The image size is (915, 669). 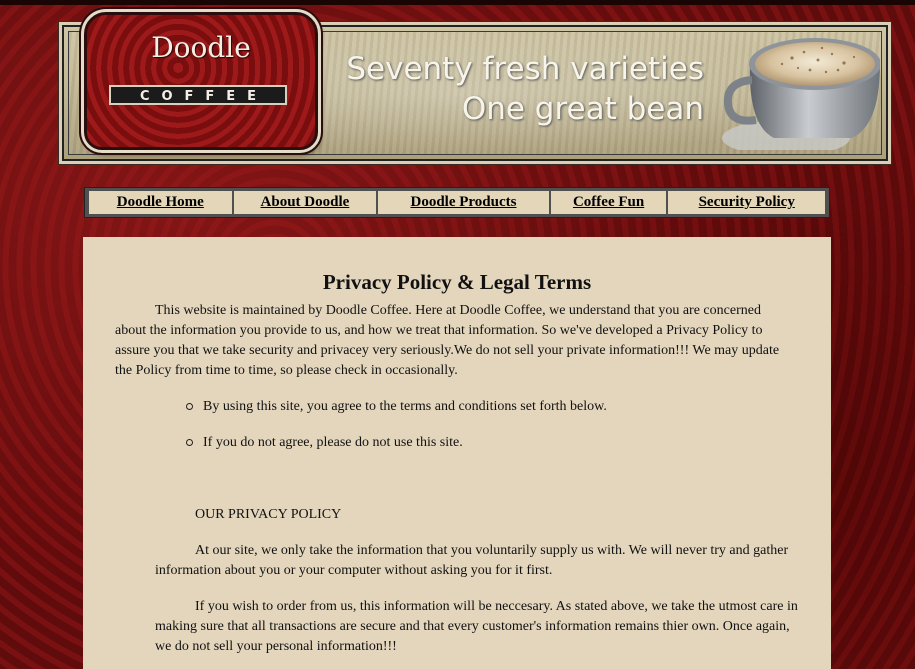 I want to click on banner-tagline: Seventy fresh varieties One great bean, so click(x=523, y=89).